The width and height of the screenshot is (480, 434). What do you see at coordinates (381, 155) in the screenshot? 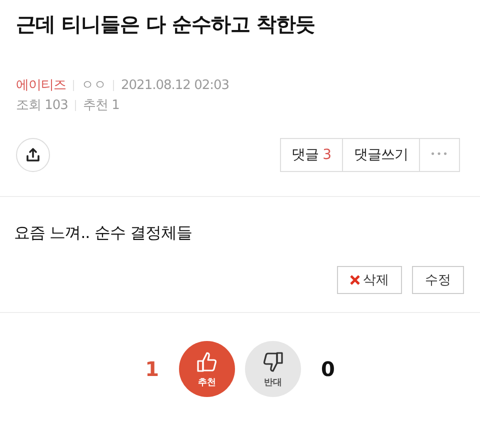
I see `write-comment-button: 댓글쓰기` at bounding box center [381, 155].